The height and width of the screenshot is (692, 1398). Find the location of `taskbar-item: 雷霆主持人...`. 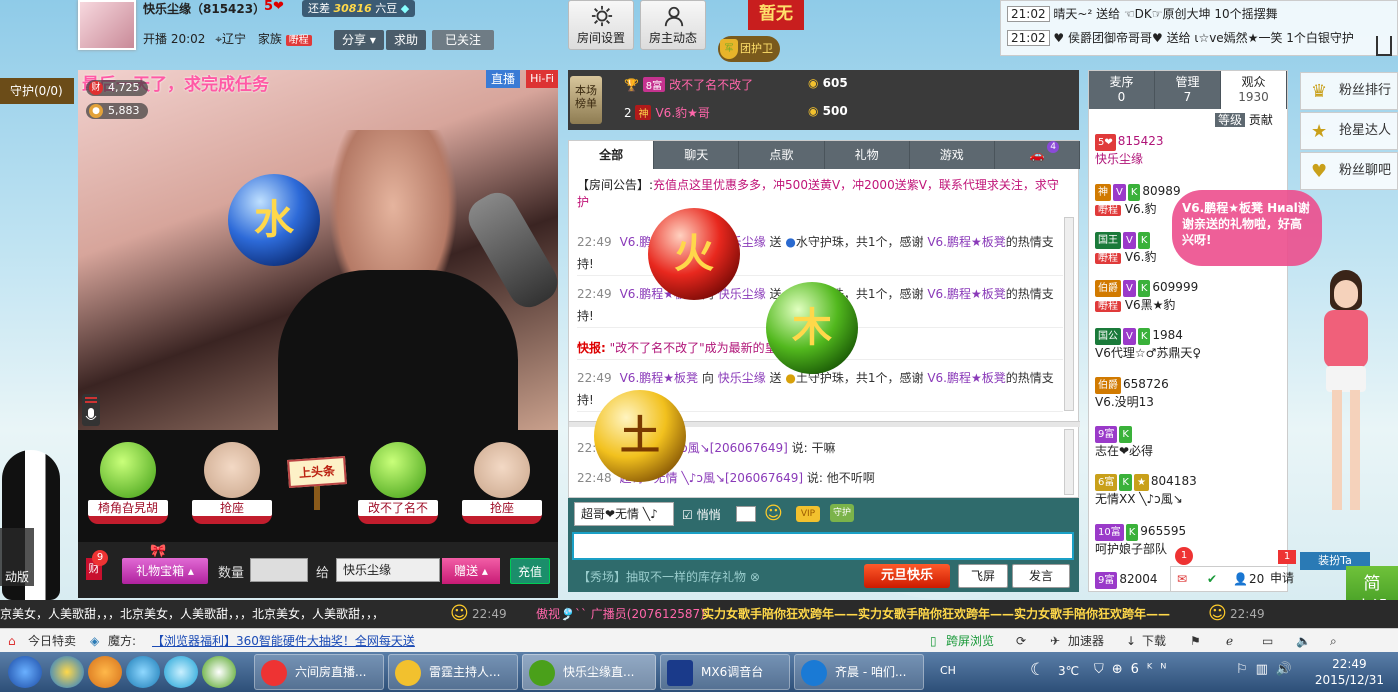

taskbar-item: 雷霆主持人... is located at coordinates (453, 672).